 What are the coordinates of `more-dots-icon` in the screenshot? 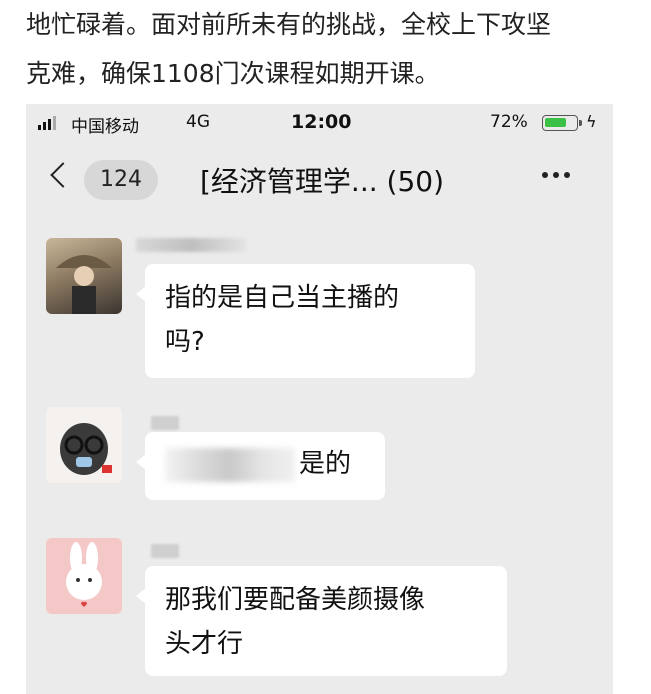 It's located at (556, 175).